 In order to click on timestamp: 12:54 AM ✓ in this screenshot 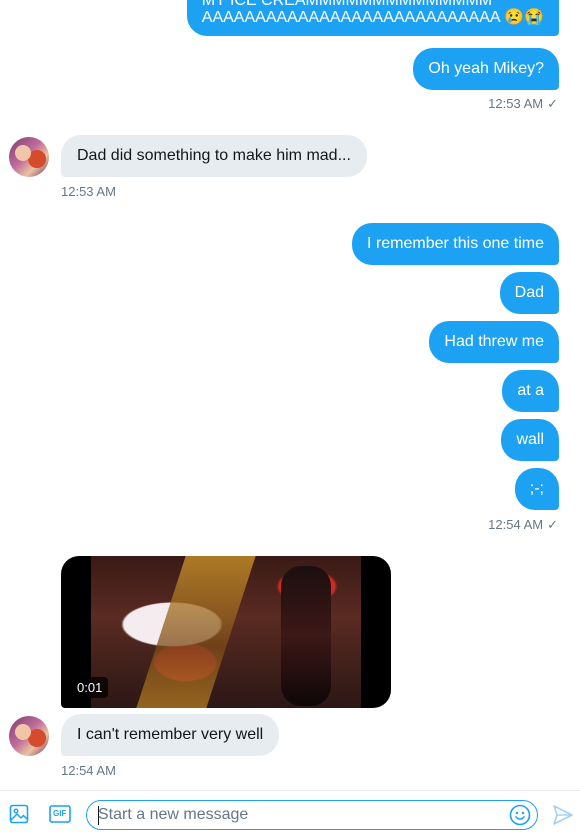, I will do `click(523, 525)`.